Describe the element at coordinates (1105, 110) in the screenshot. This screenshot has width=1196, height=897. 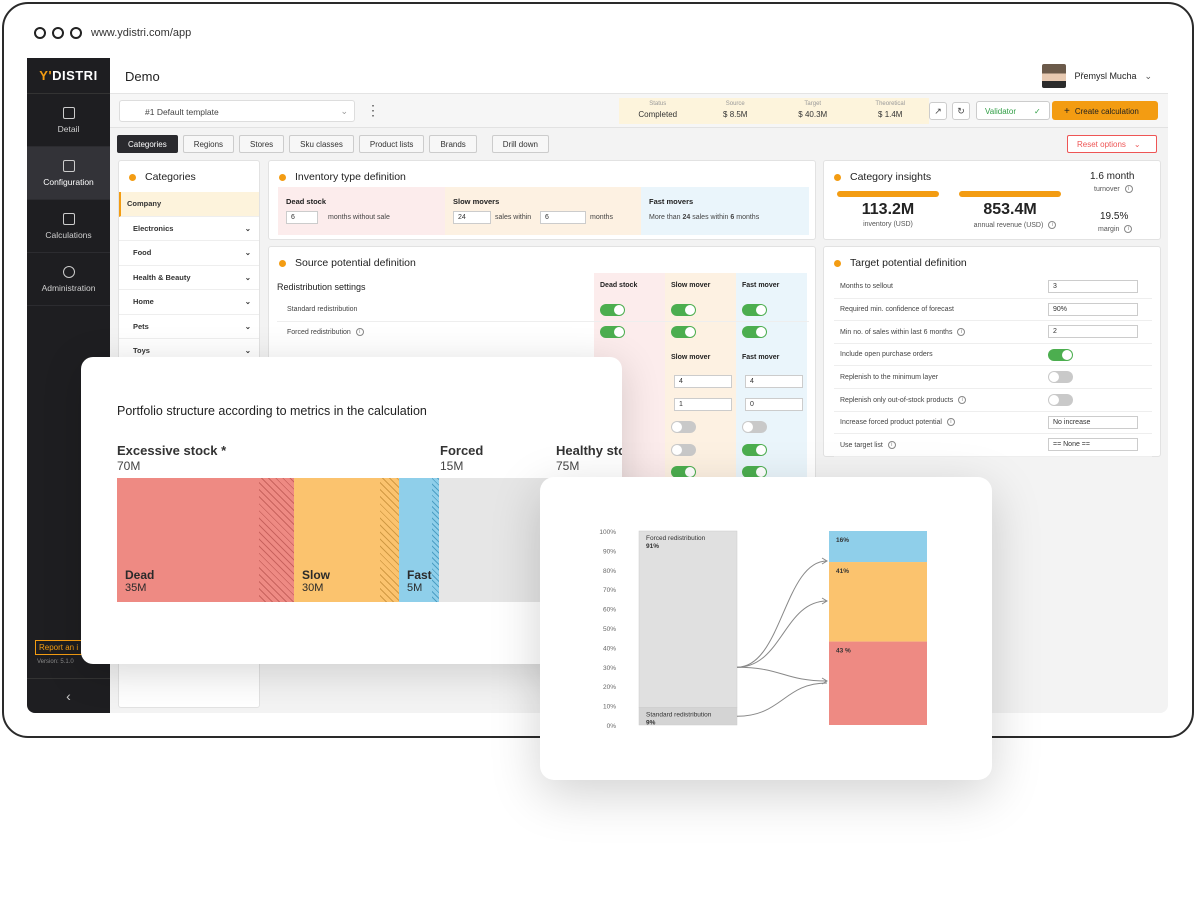
I see `create-calculation-button: + Create calculation` at that location.